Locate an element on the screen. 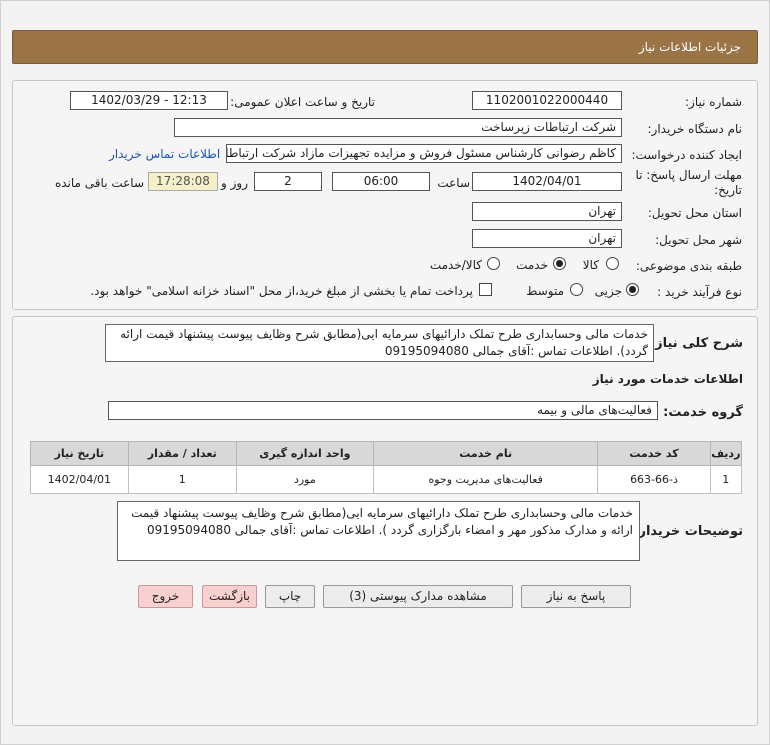 Image resolution: width=770 pixels, height=745 pixels. announce-label: تاریخ و ساعت اعلان عمومی: is located at coordinates (302, 102).